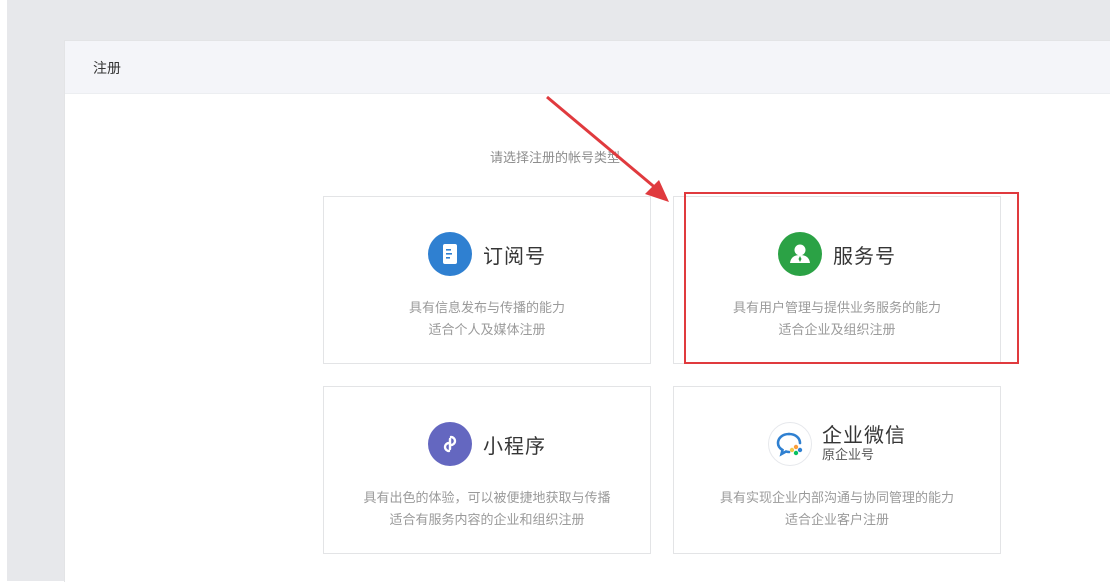 The image size is (1110, 582). What do you see at coordinates (554, 158) in the screenshot?
I see `account-type-prompt: 请选择注册的帐号类型` at bounding box center [554, 158].